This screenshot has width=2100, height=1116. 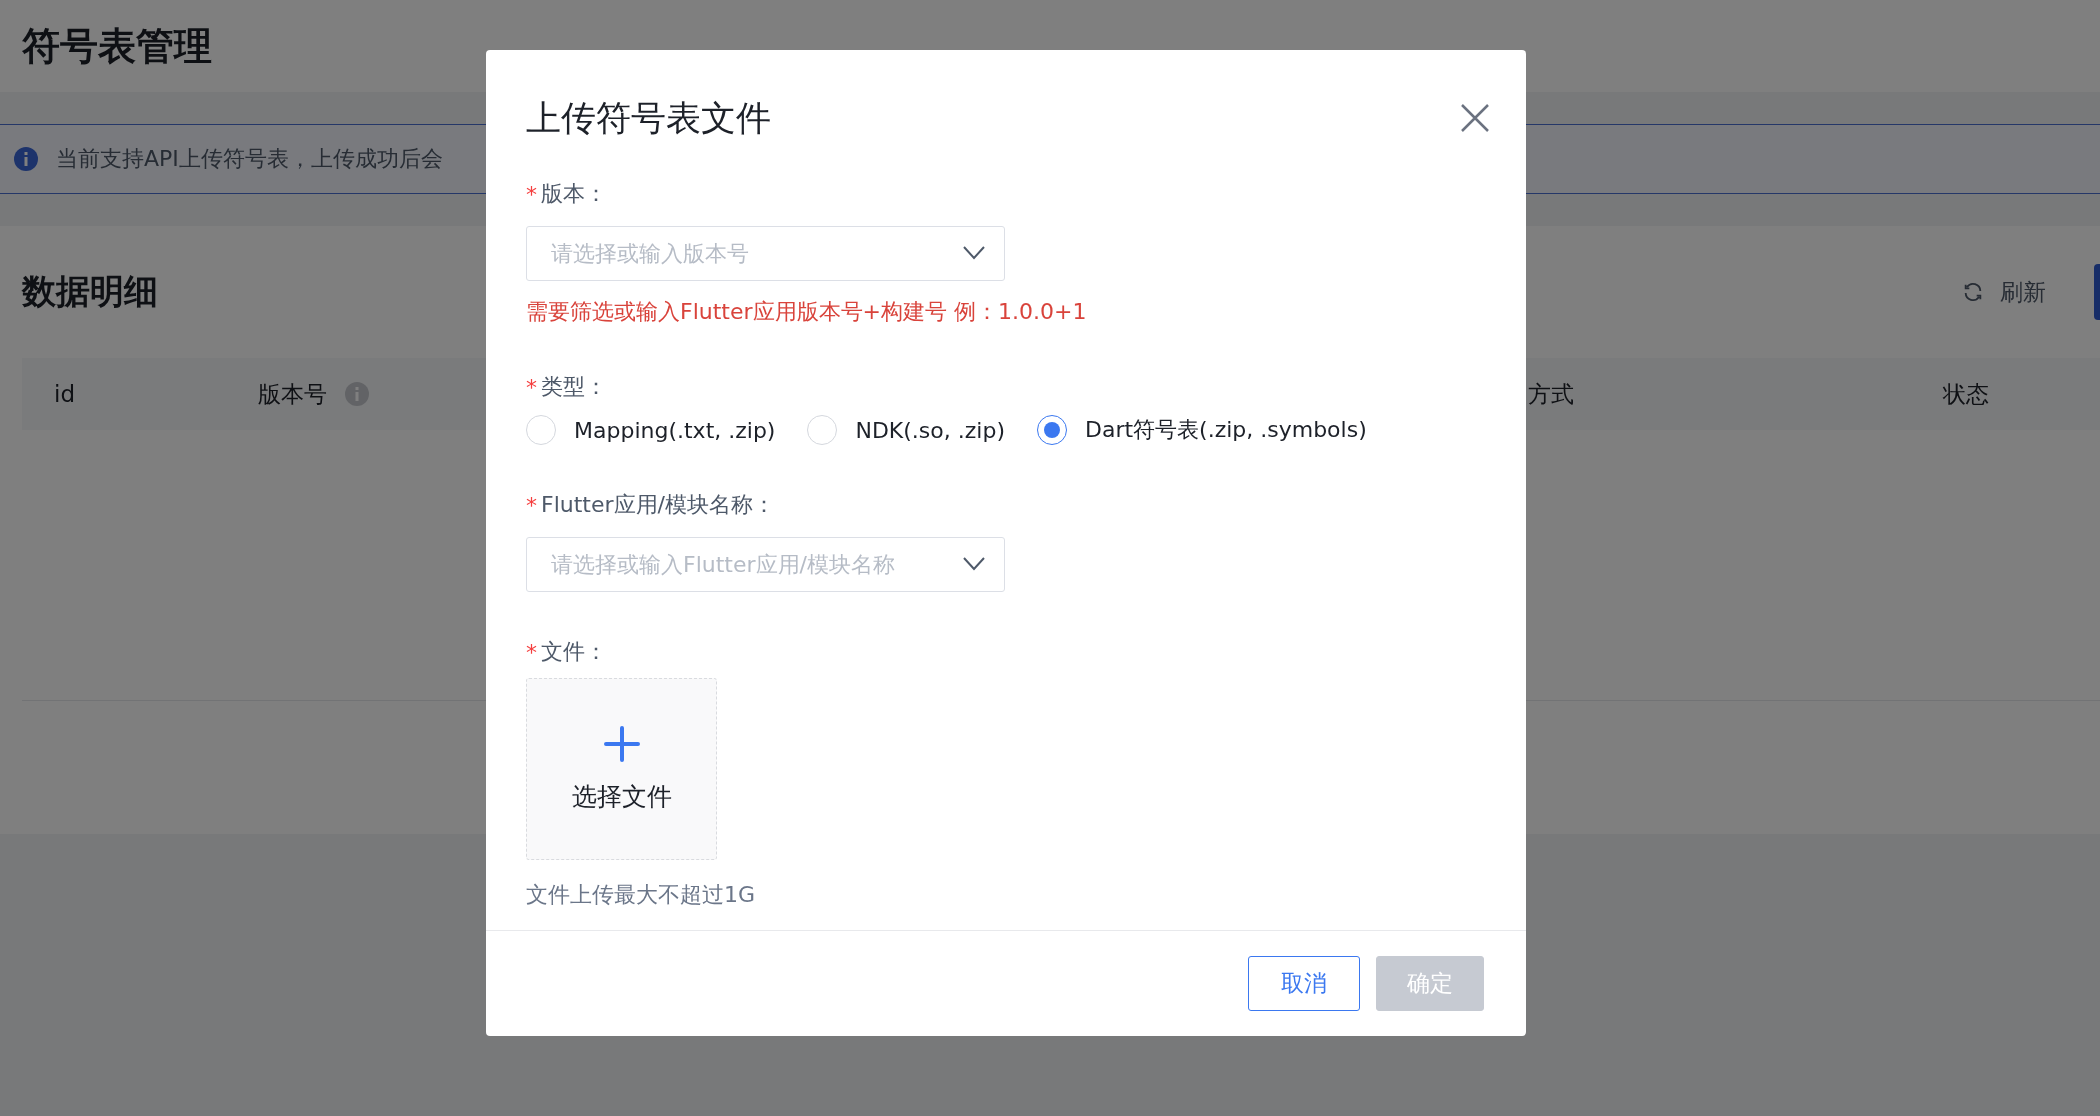 What do you see at coordinates (574, 194) in the screenshot?
I see `field-label: 版本：` at bounding box center [574, 194].